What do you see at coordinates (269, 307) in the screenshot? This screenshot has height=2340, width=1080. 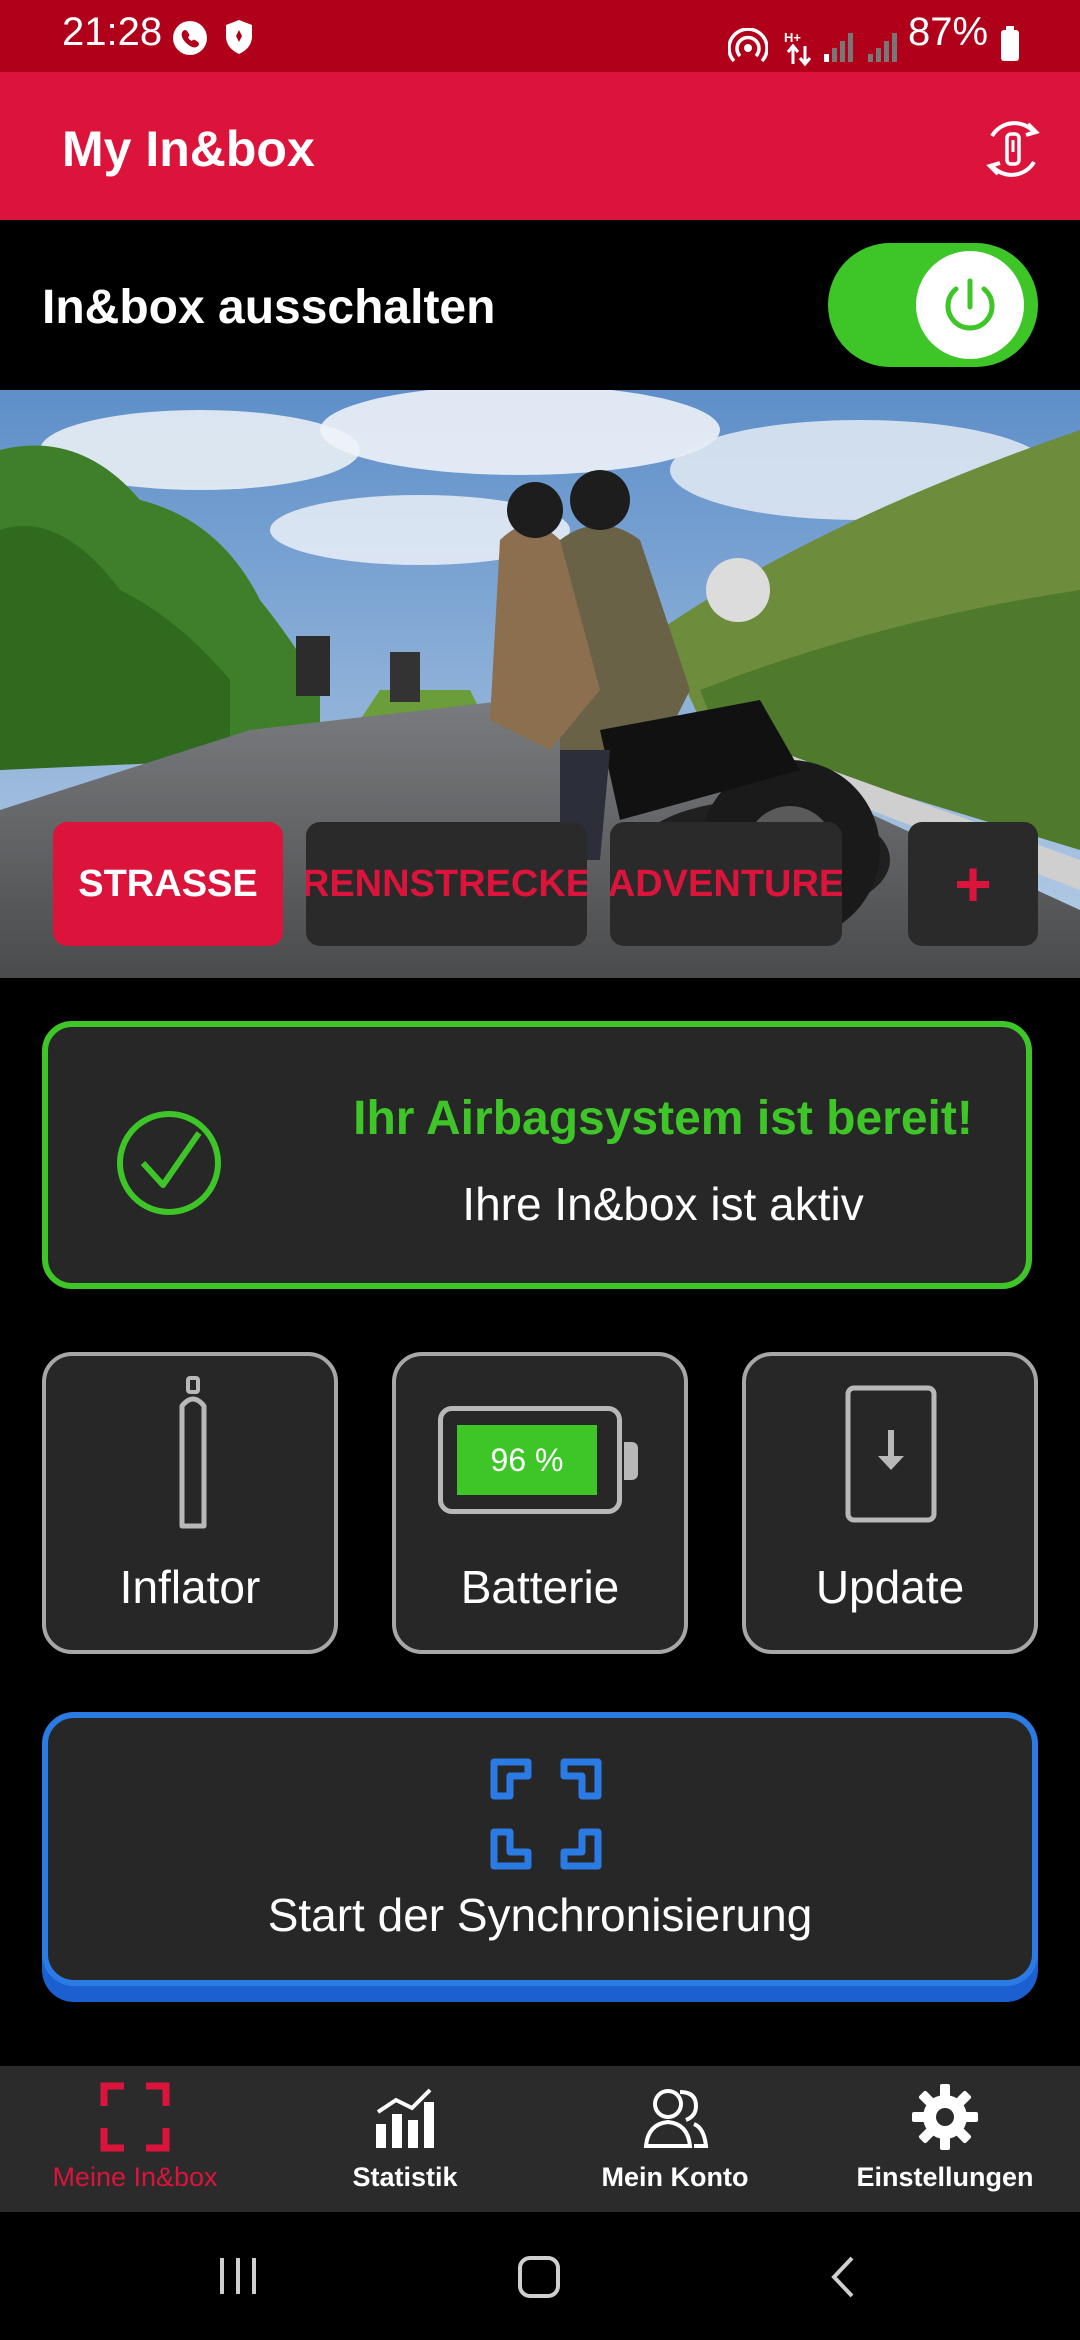 I see `toggle-label: In&box ausschalten` at bounding box center [269, 307].